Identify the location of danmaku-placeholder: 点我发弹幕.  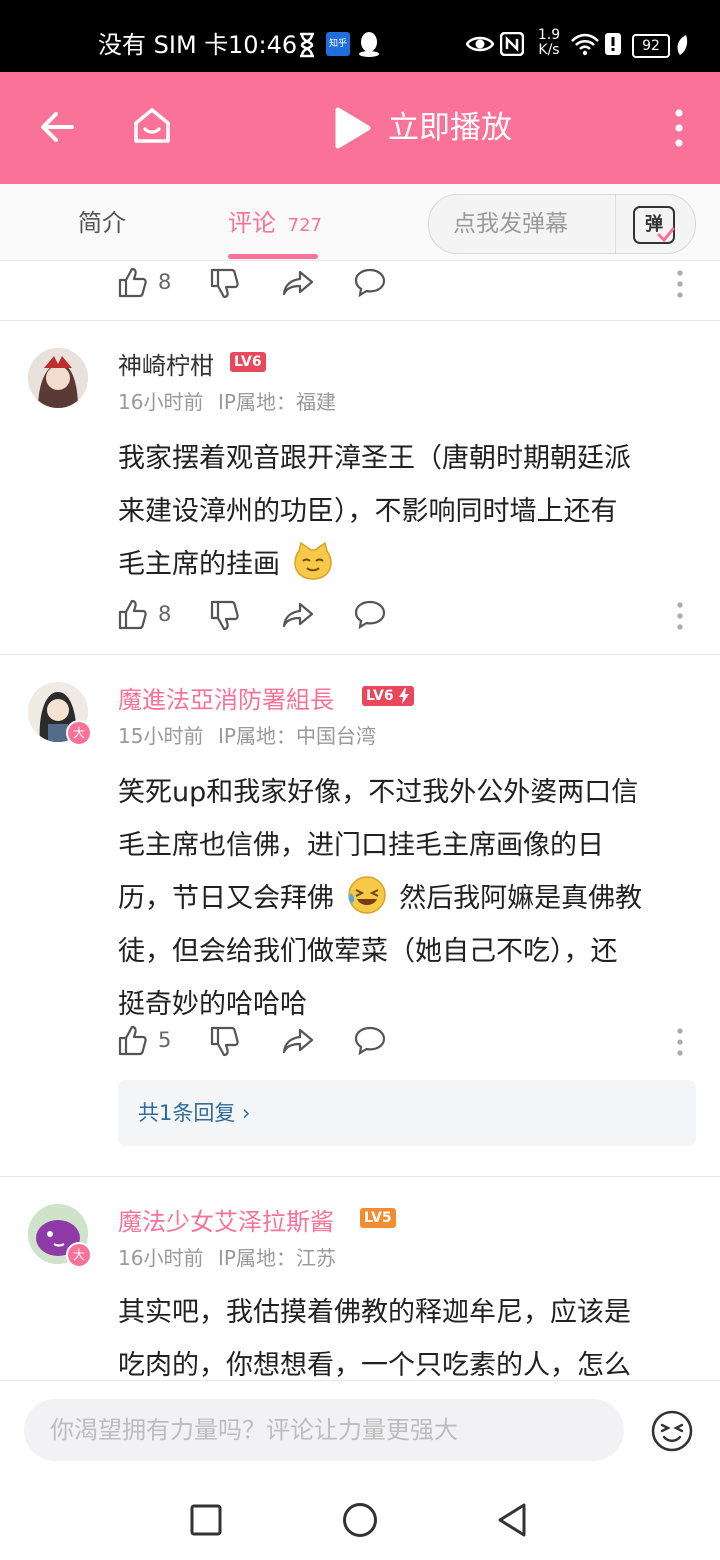
(510, 224).